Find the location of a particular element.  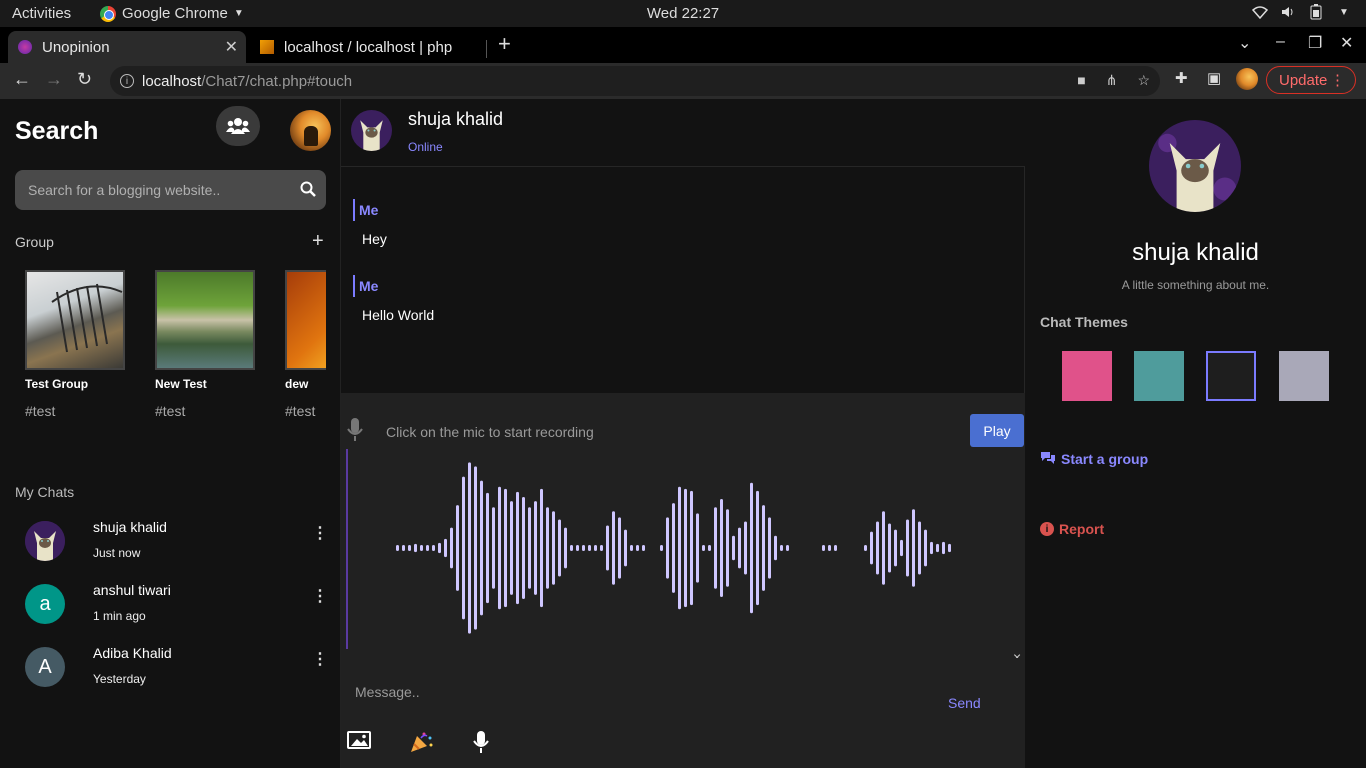

address-bar: i localhost /Chat7/chat.php#touch ■ ⋔ ☆ is located at coordinates (635, 81).